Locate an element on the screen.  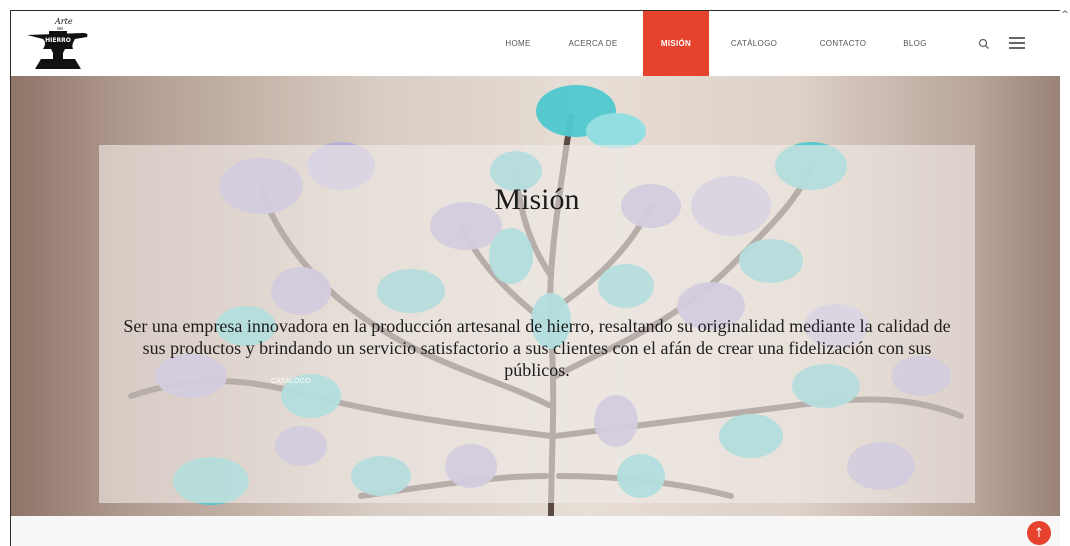
brand-logo: Arte del HIERRO is located at coordinates (59, 44).